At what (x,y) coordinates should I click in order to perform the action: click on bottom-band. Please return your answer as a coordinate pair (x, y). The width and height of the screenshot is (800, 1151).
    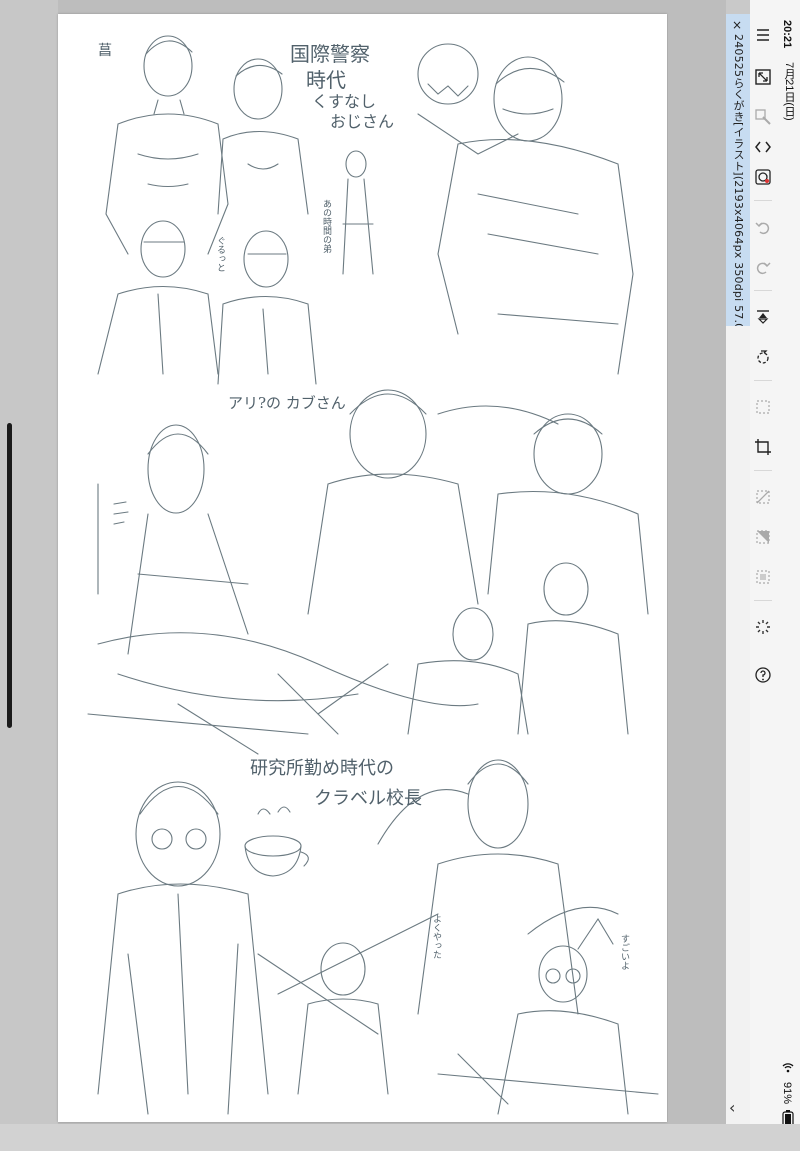
    Looking at the image, I should click on (400, 1137).